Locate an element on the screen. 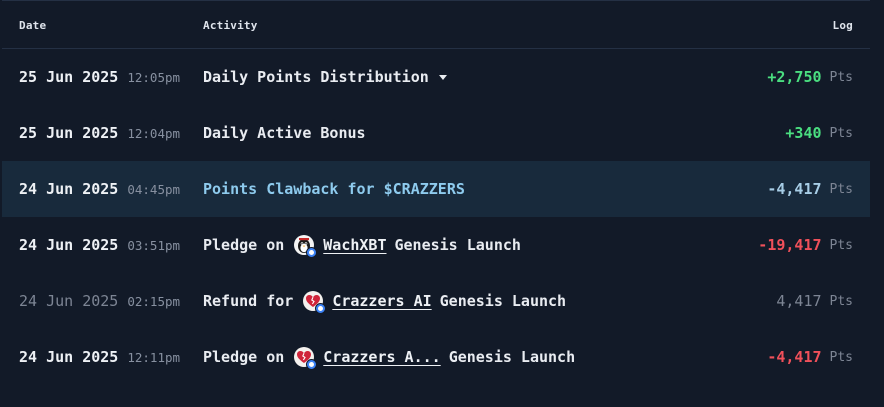 The height and width of the screenshot is (407, 884). row-time: 03:51pm is located at coordinates (154, 245).